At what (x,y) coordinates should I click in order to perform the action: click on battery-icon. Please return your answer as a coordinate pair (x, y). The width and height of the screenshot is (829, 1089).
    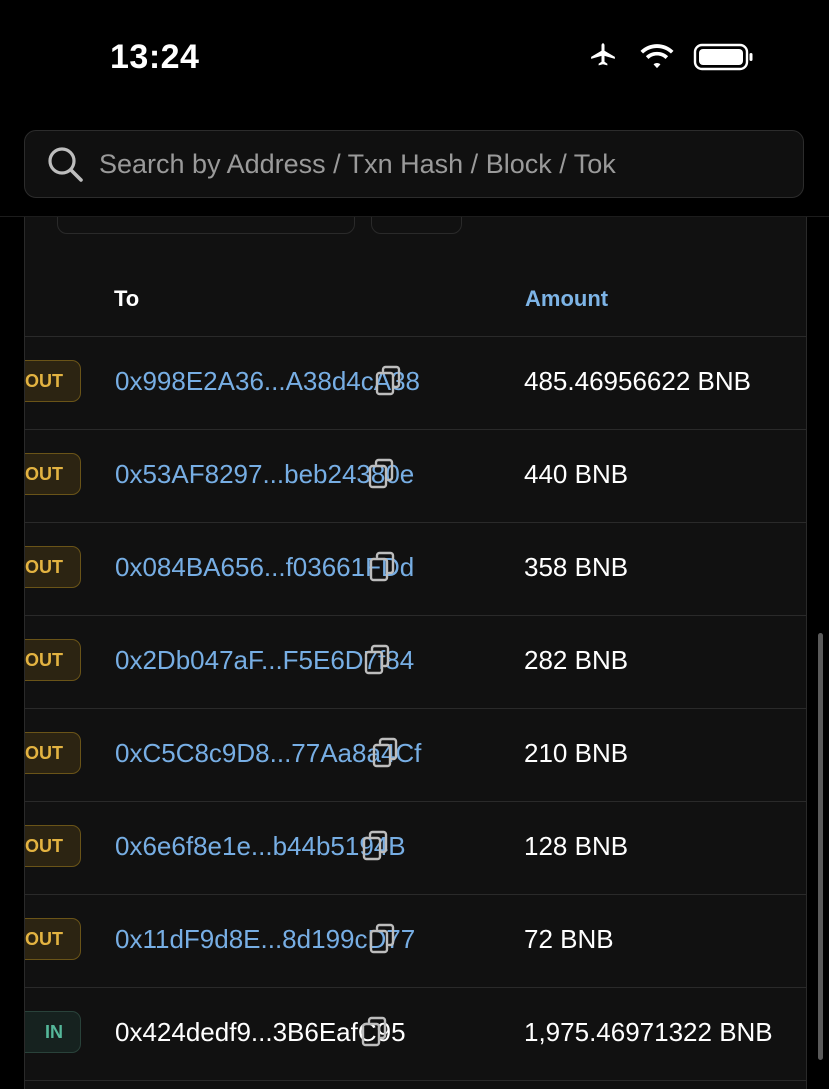
    Looking at the image, I should click on (724, 57).